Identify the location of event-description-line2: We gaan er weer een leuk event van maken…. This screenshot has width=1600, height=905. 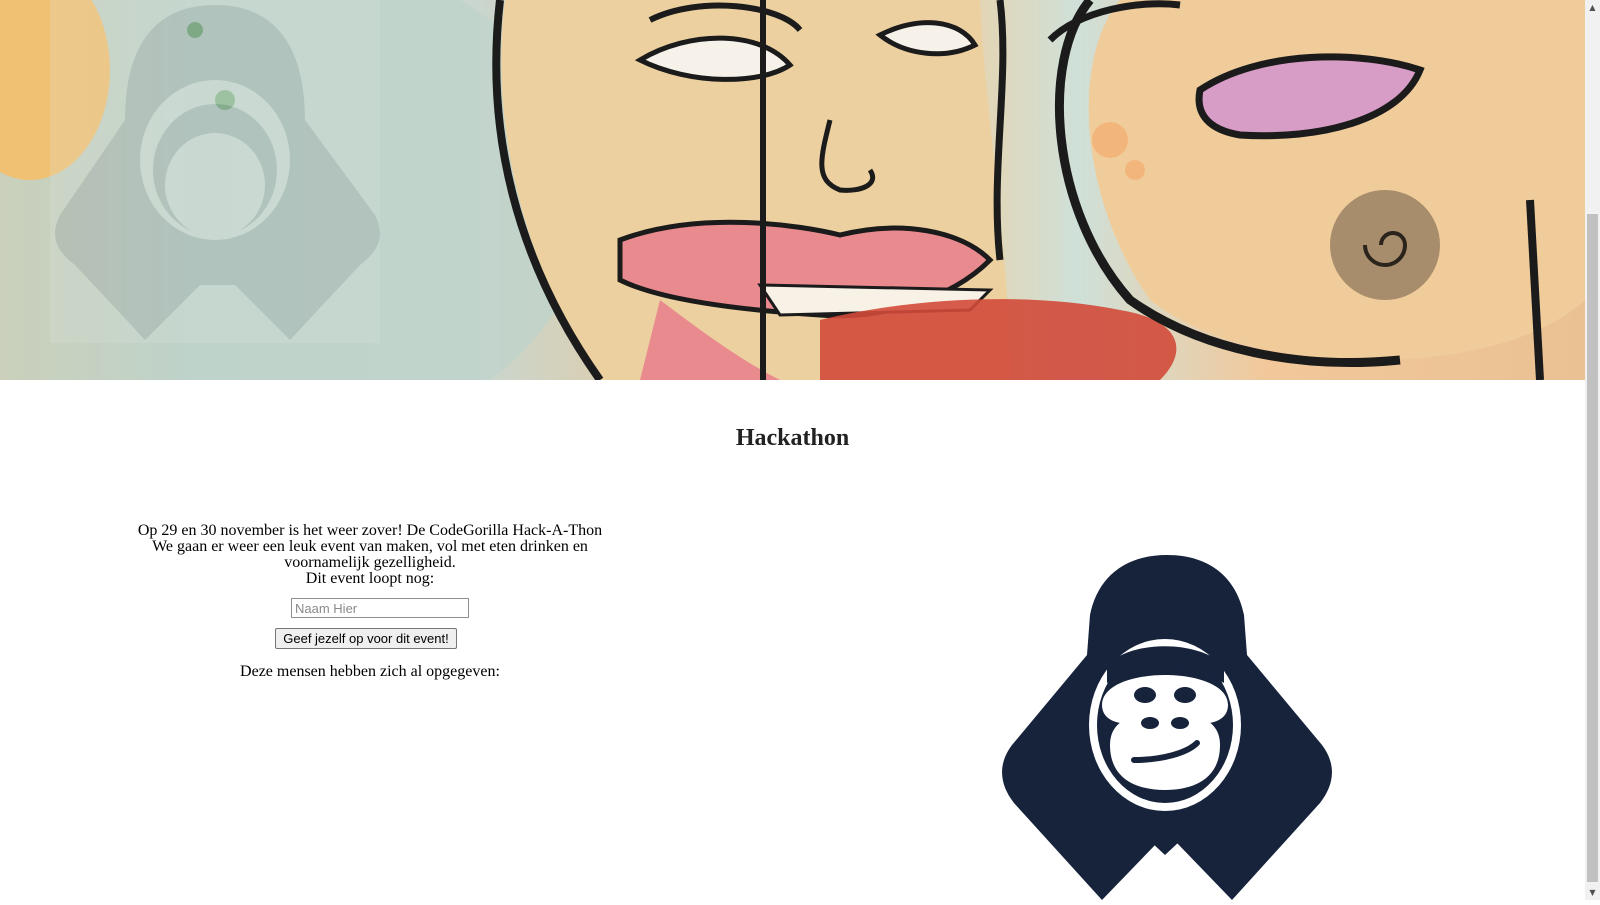
(370, 554).